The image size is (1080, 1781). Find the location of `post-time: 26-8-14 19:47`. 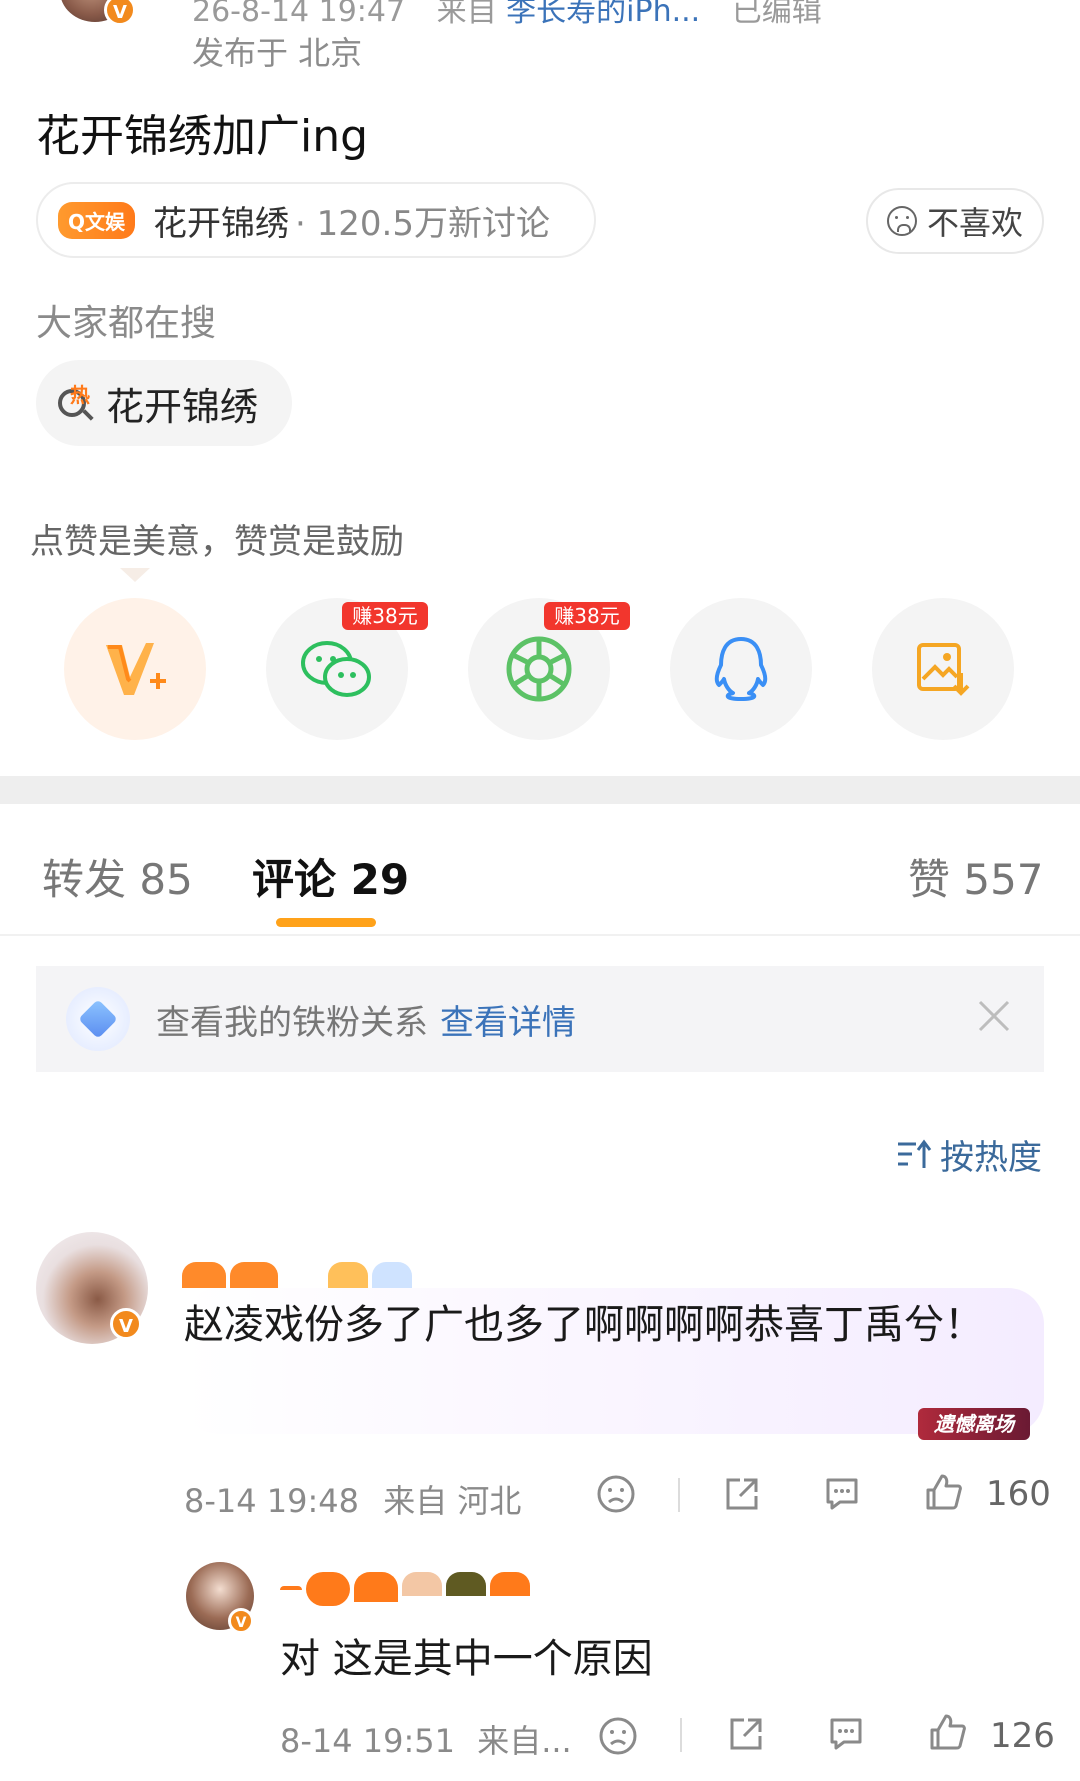

post-time: 26-8-14 19:47 is located at coordinates (299, 14).